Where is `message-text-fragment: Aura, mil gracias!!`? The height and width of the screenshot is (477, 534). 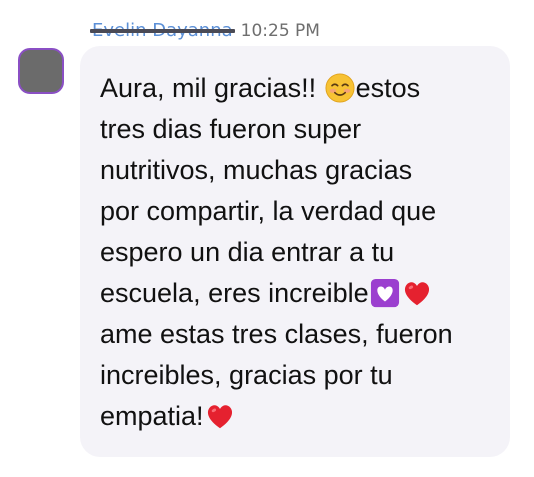
message-text-fragment: Aura, mil gracias!! is located at coordinates (212, 88).